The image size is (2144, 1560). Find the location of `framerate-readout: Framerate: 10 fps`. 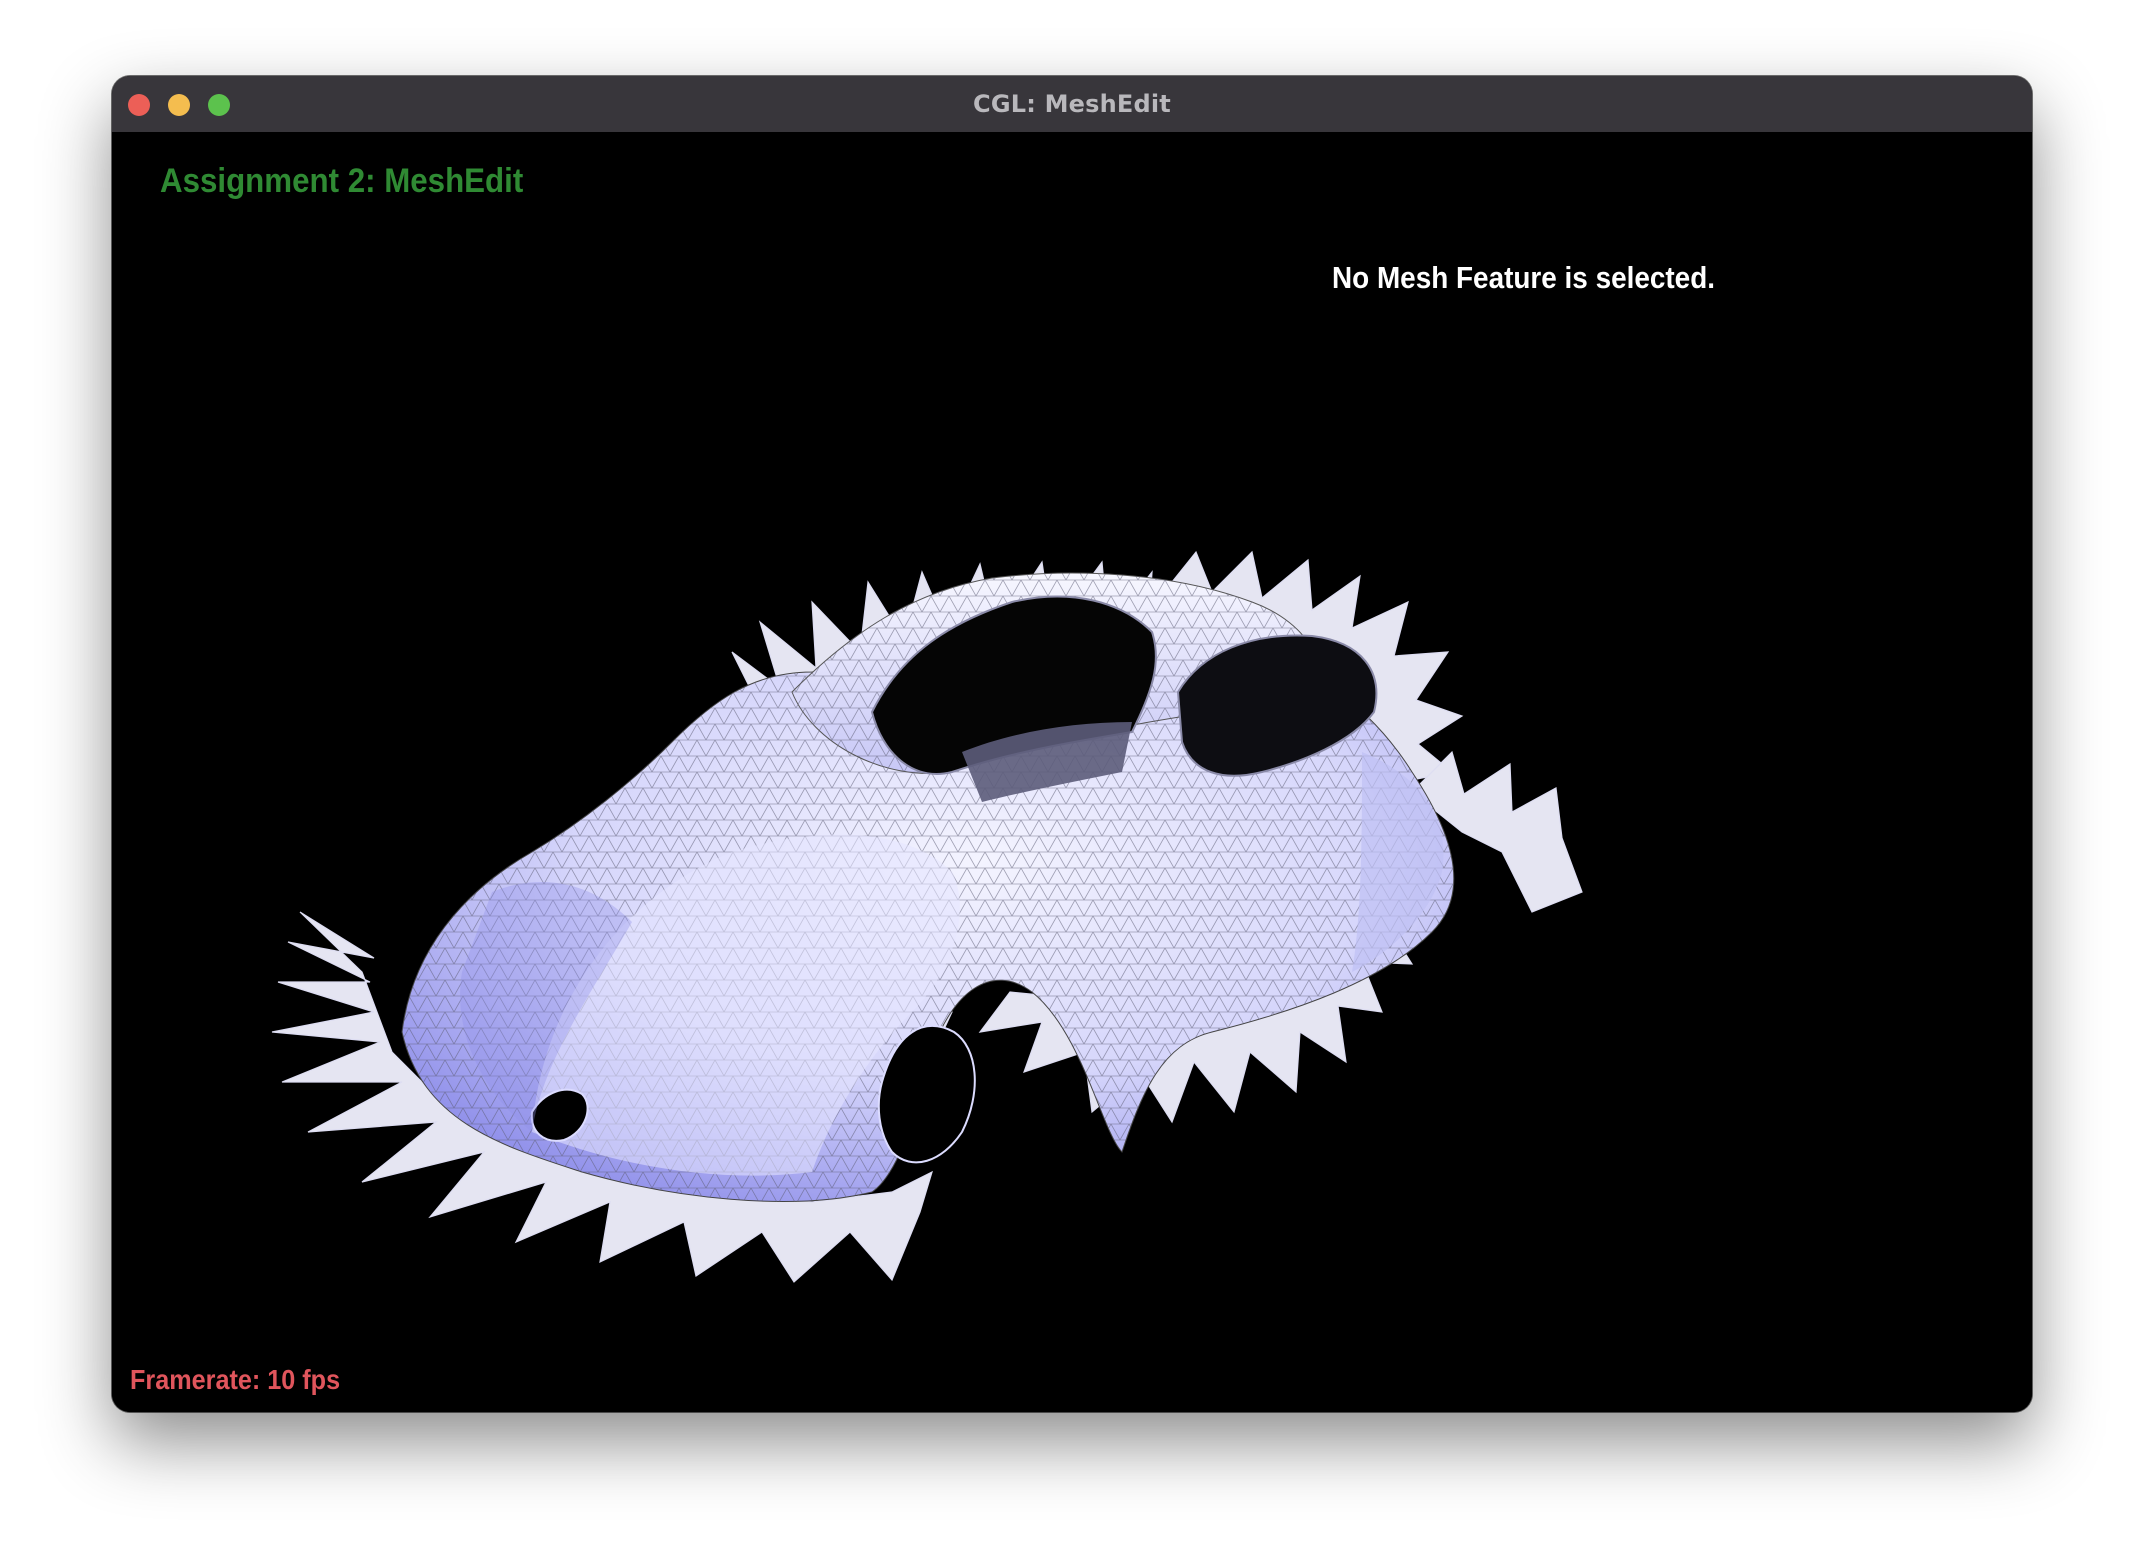

framerate-readout: Framerate: 10 fps is located at coordinates (235, 1379).